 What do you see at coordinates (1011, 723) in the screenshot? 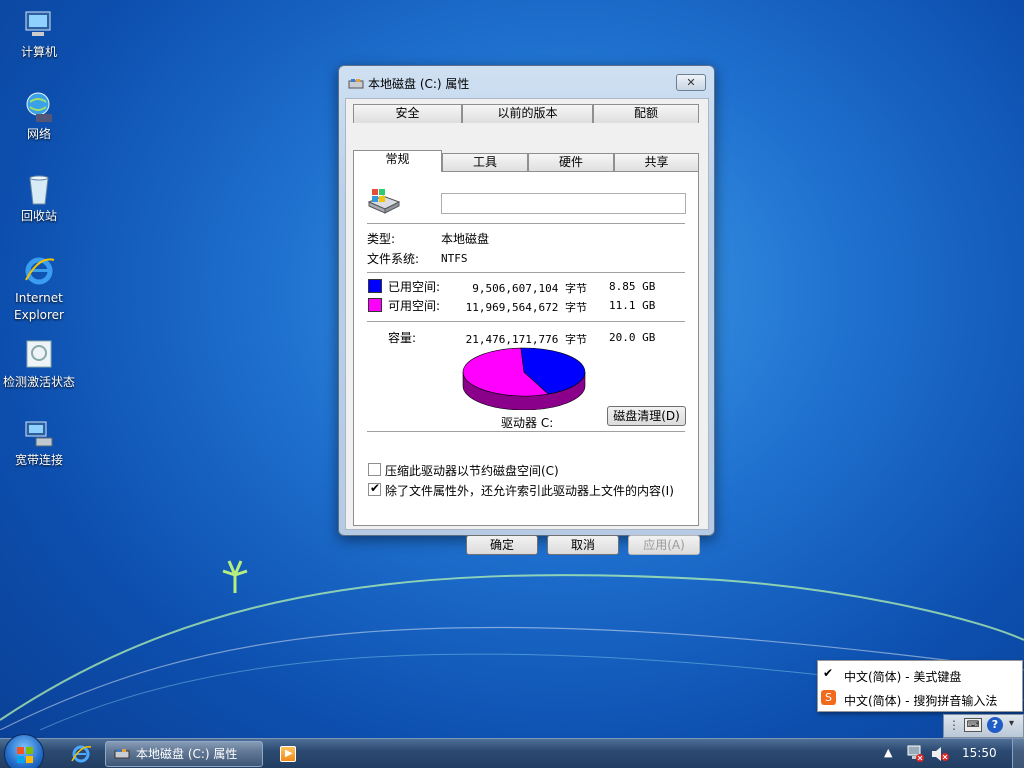
I see `options-arrow-icon: ▾` at bounding box center [1011, 723].